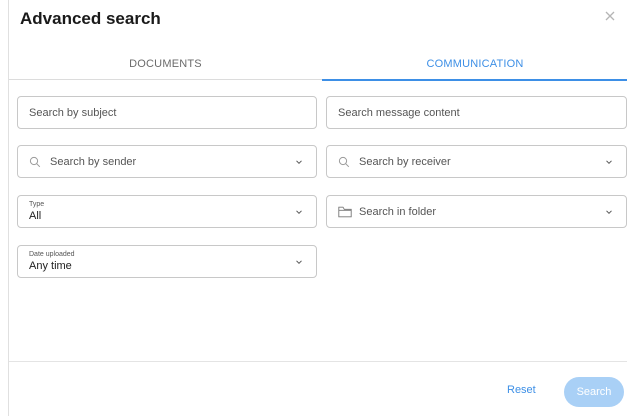 The width and height of the screenshot is (627, 416). I want to click on receiver-select: Search by receiver, so click(476, 161).